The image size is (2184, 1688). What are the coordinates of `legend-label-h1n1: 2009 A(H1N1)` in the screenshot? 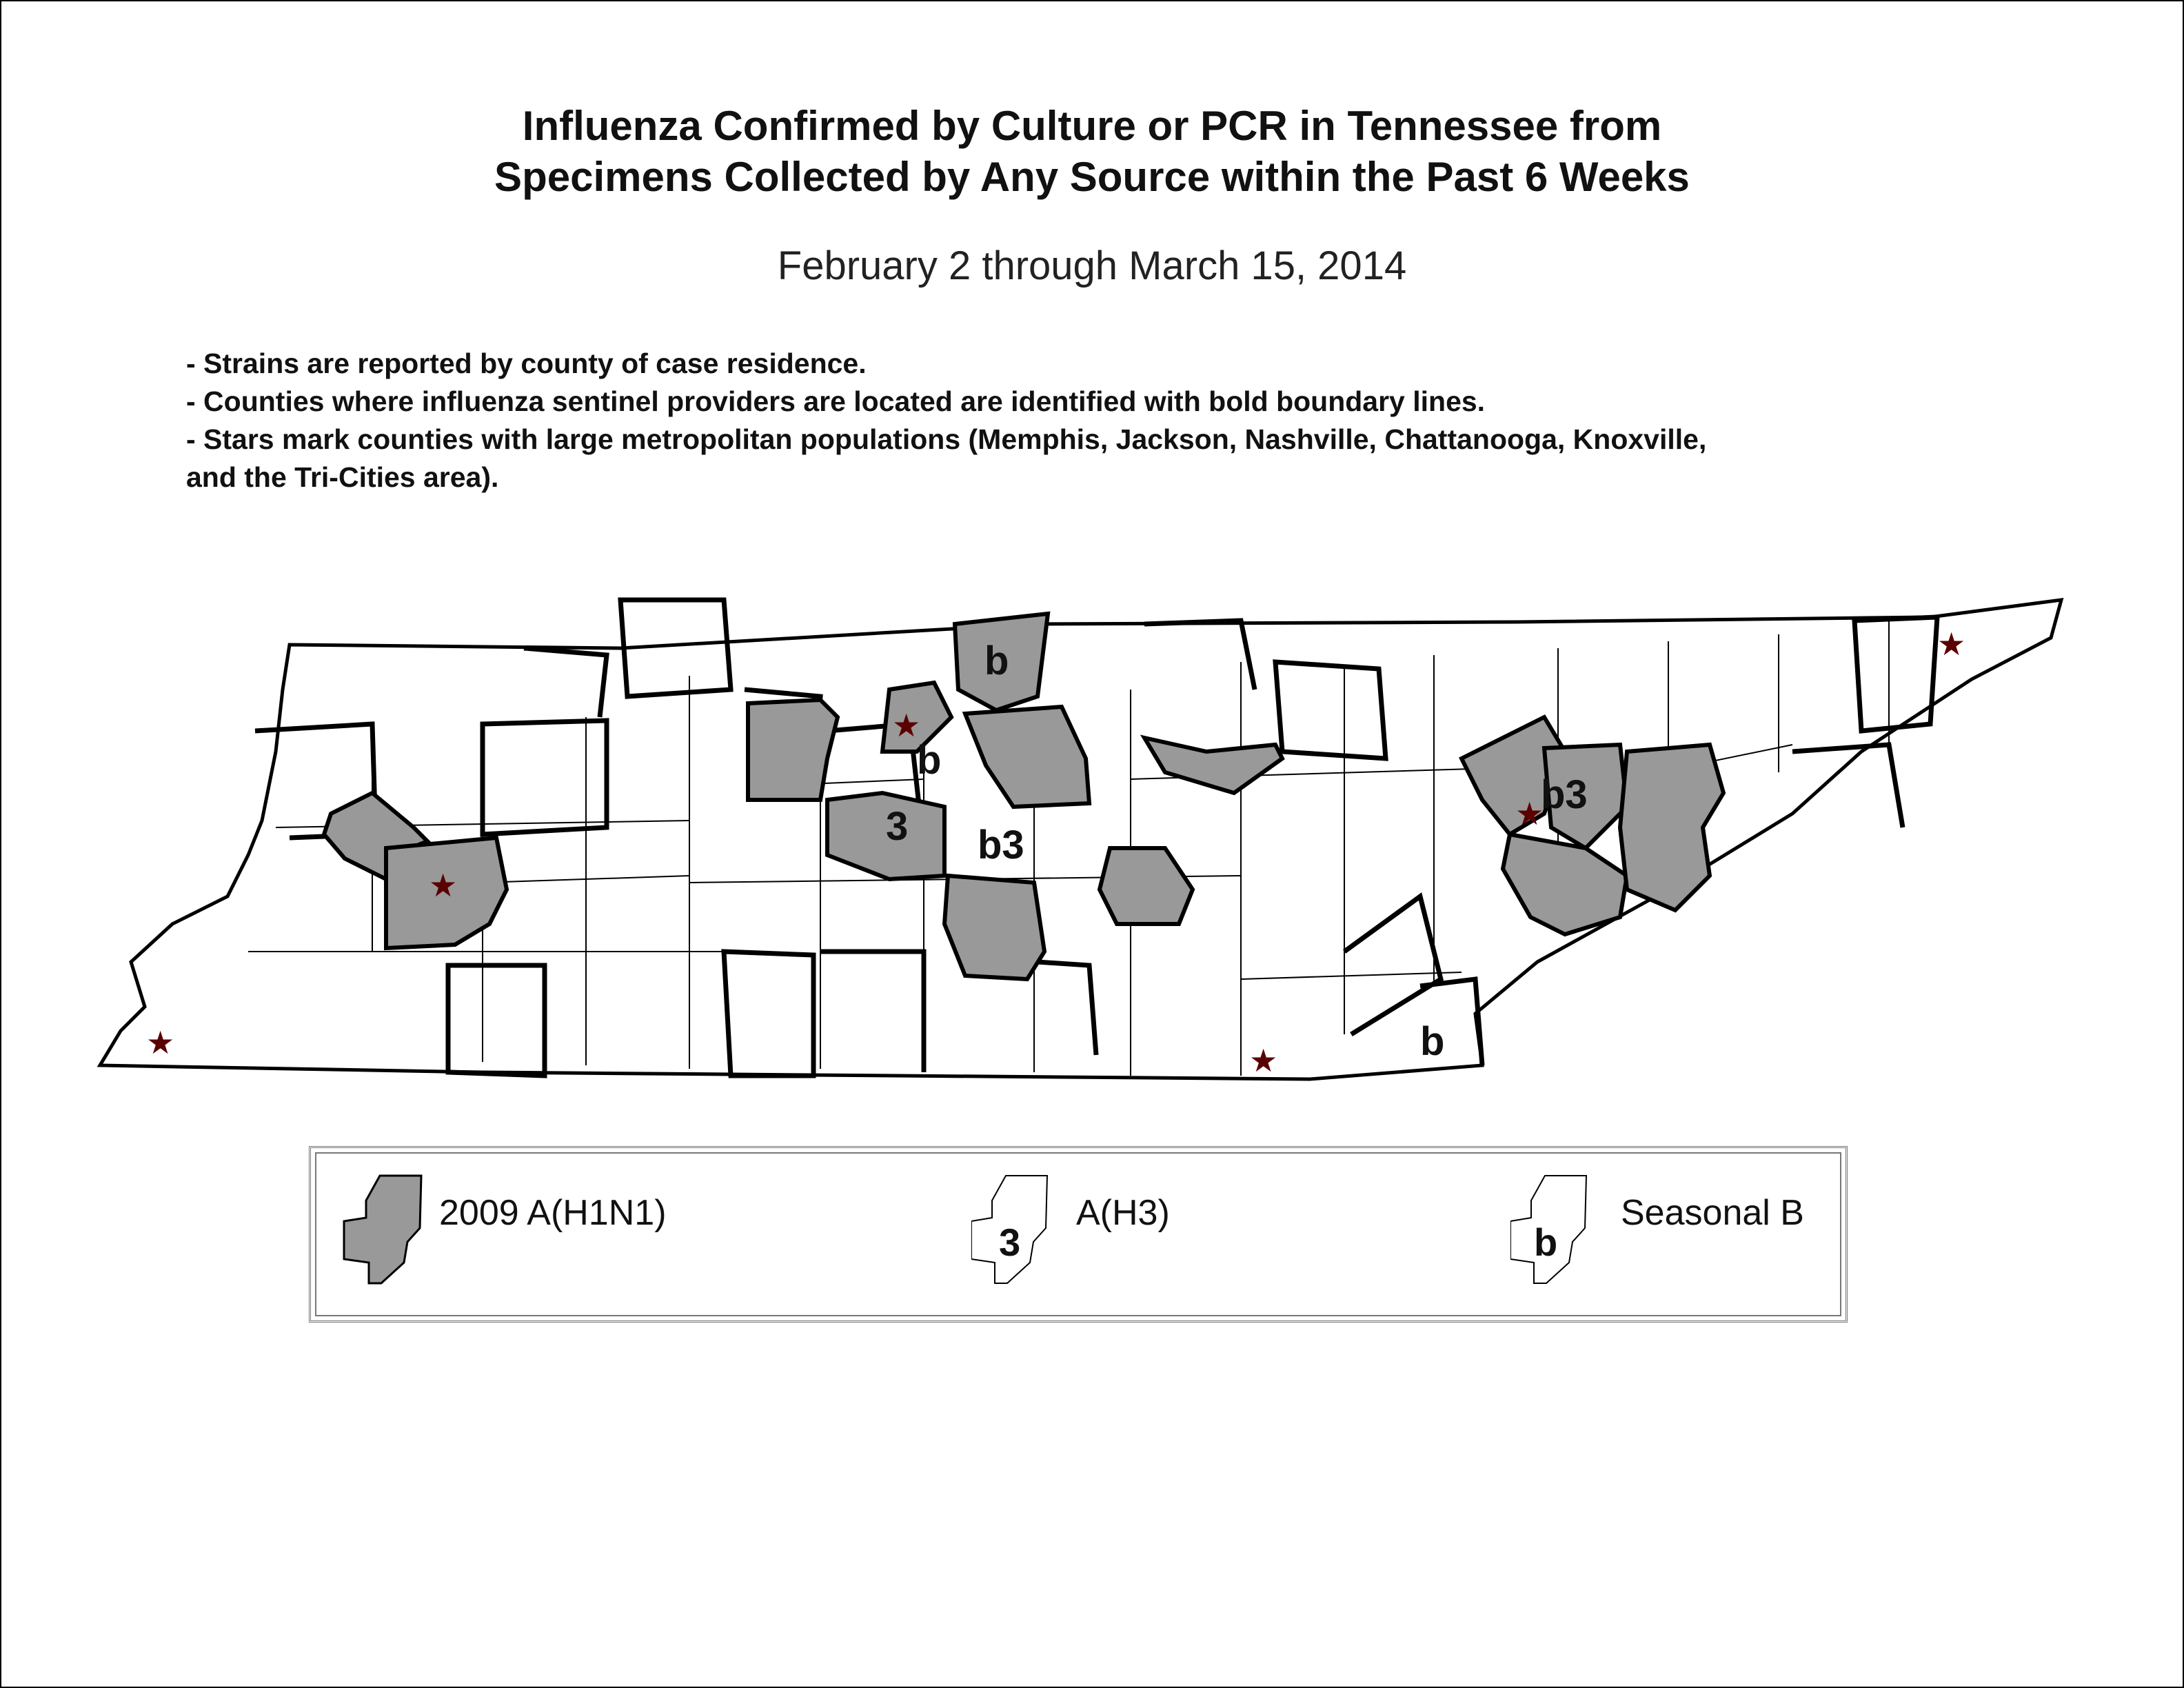 It's located at (553, 1213).